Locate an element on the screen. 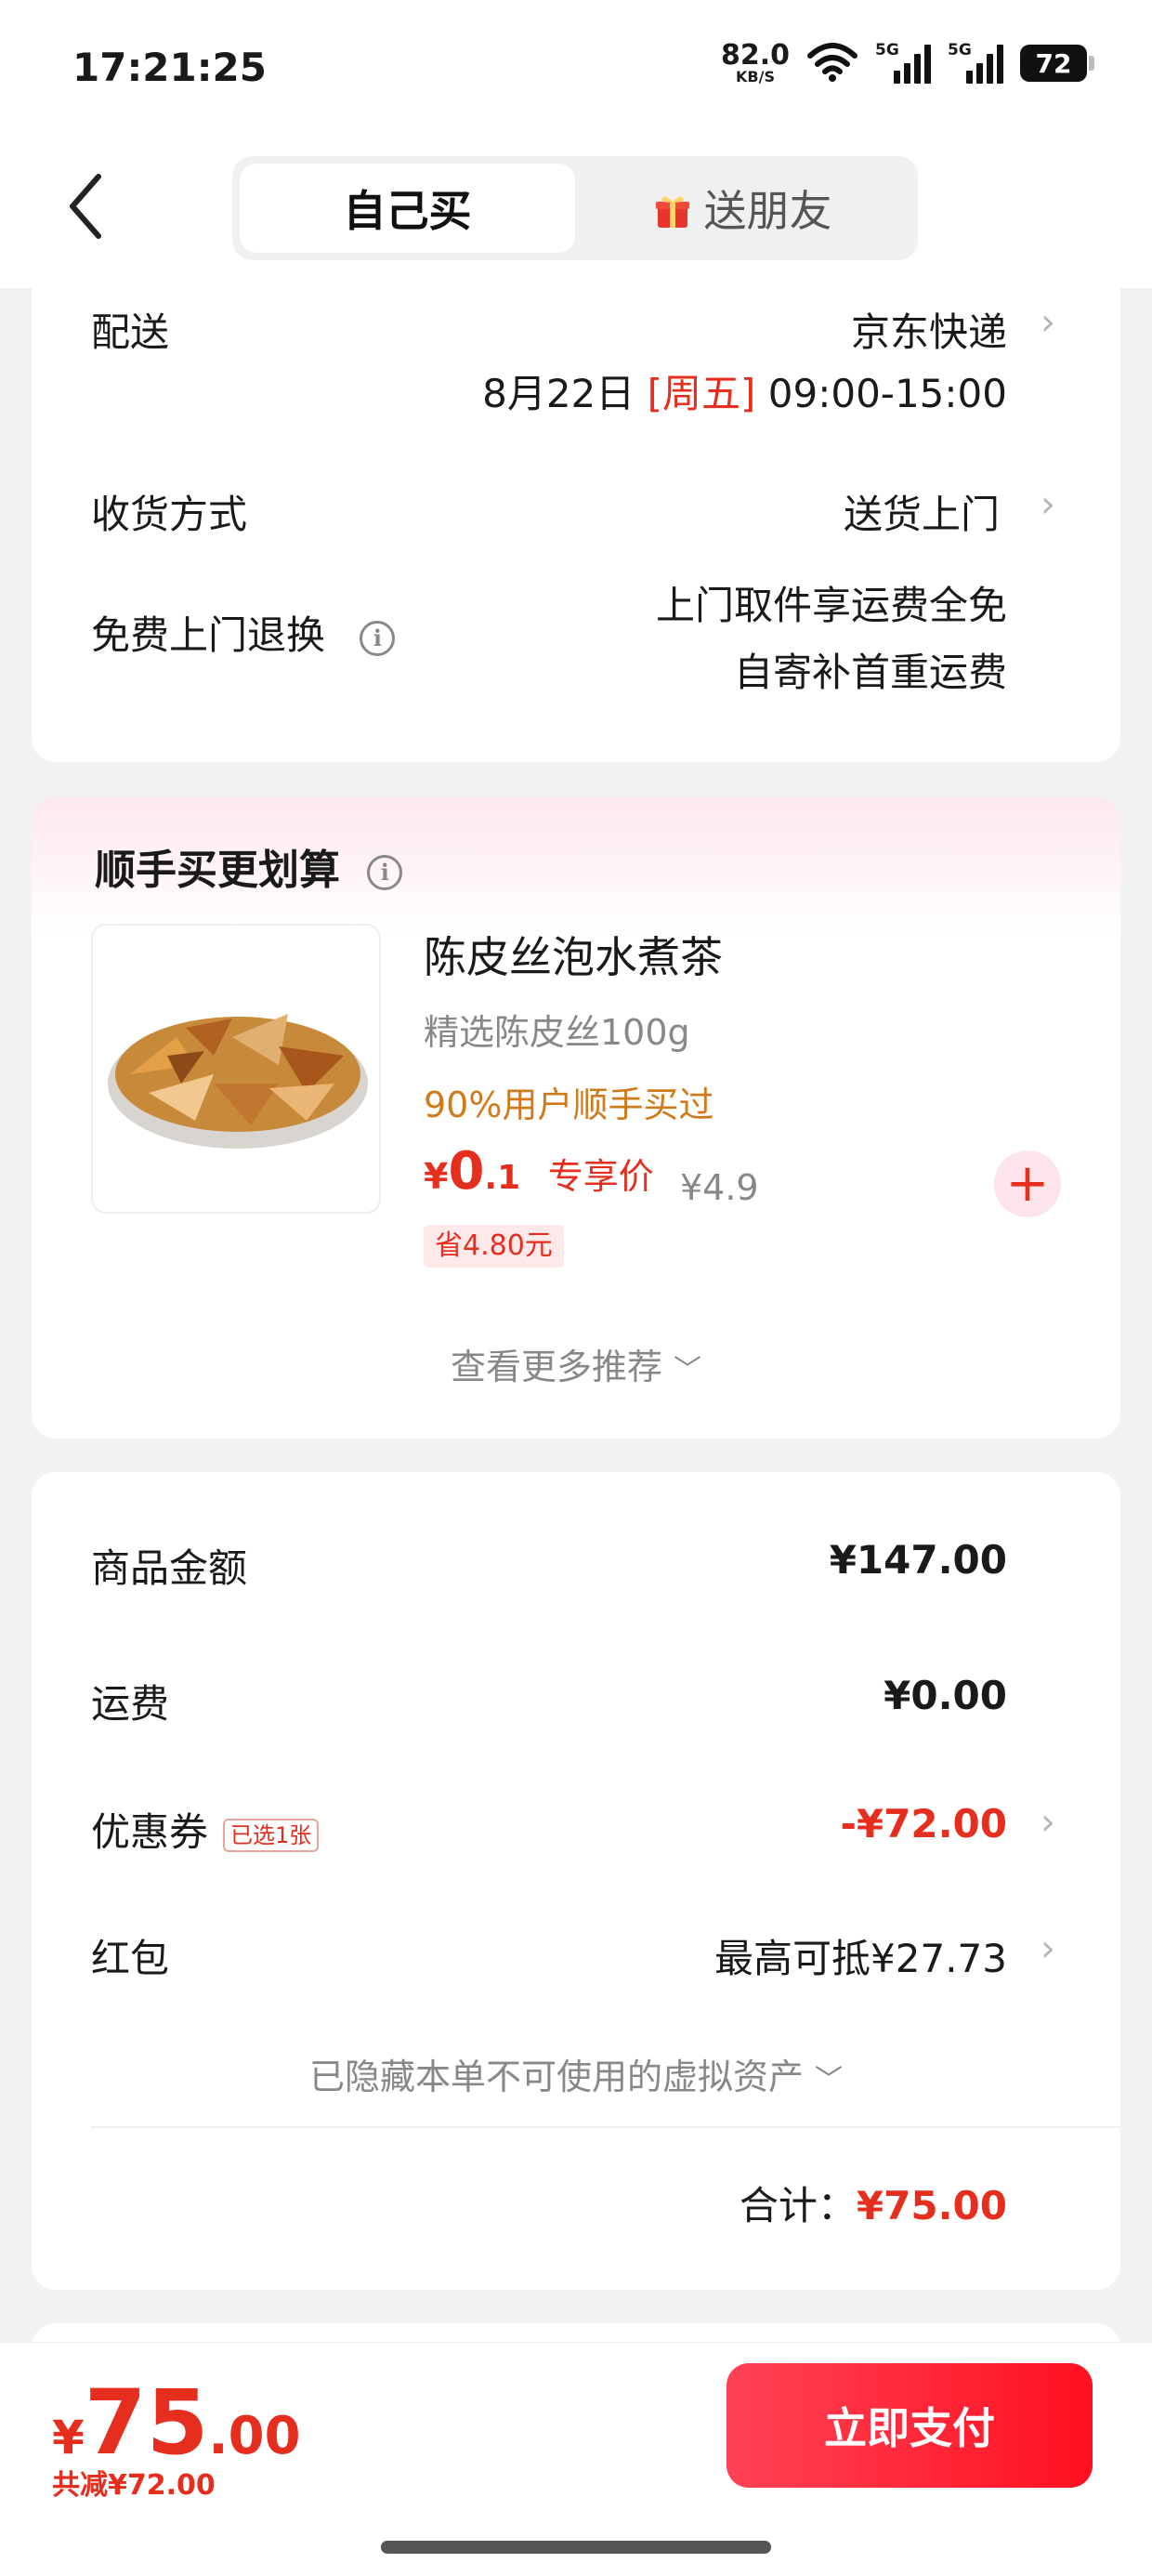 This screenshot has width=1152, height=2576. total-saved: 共减¥72.00 is located at coordinates (134, 2485).